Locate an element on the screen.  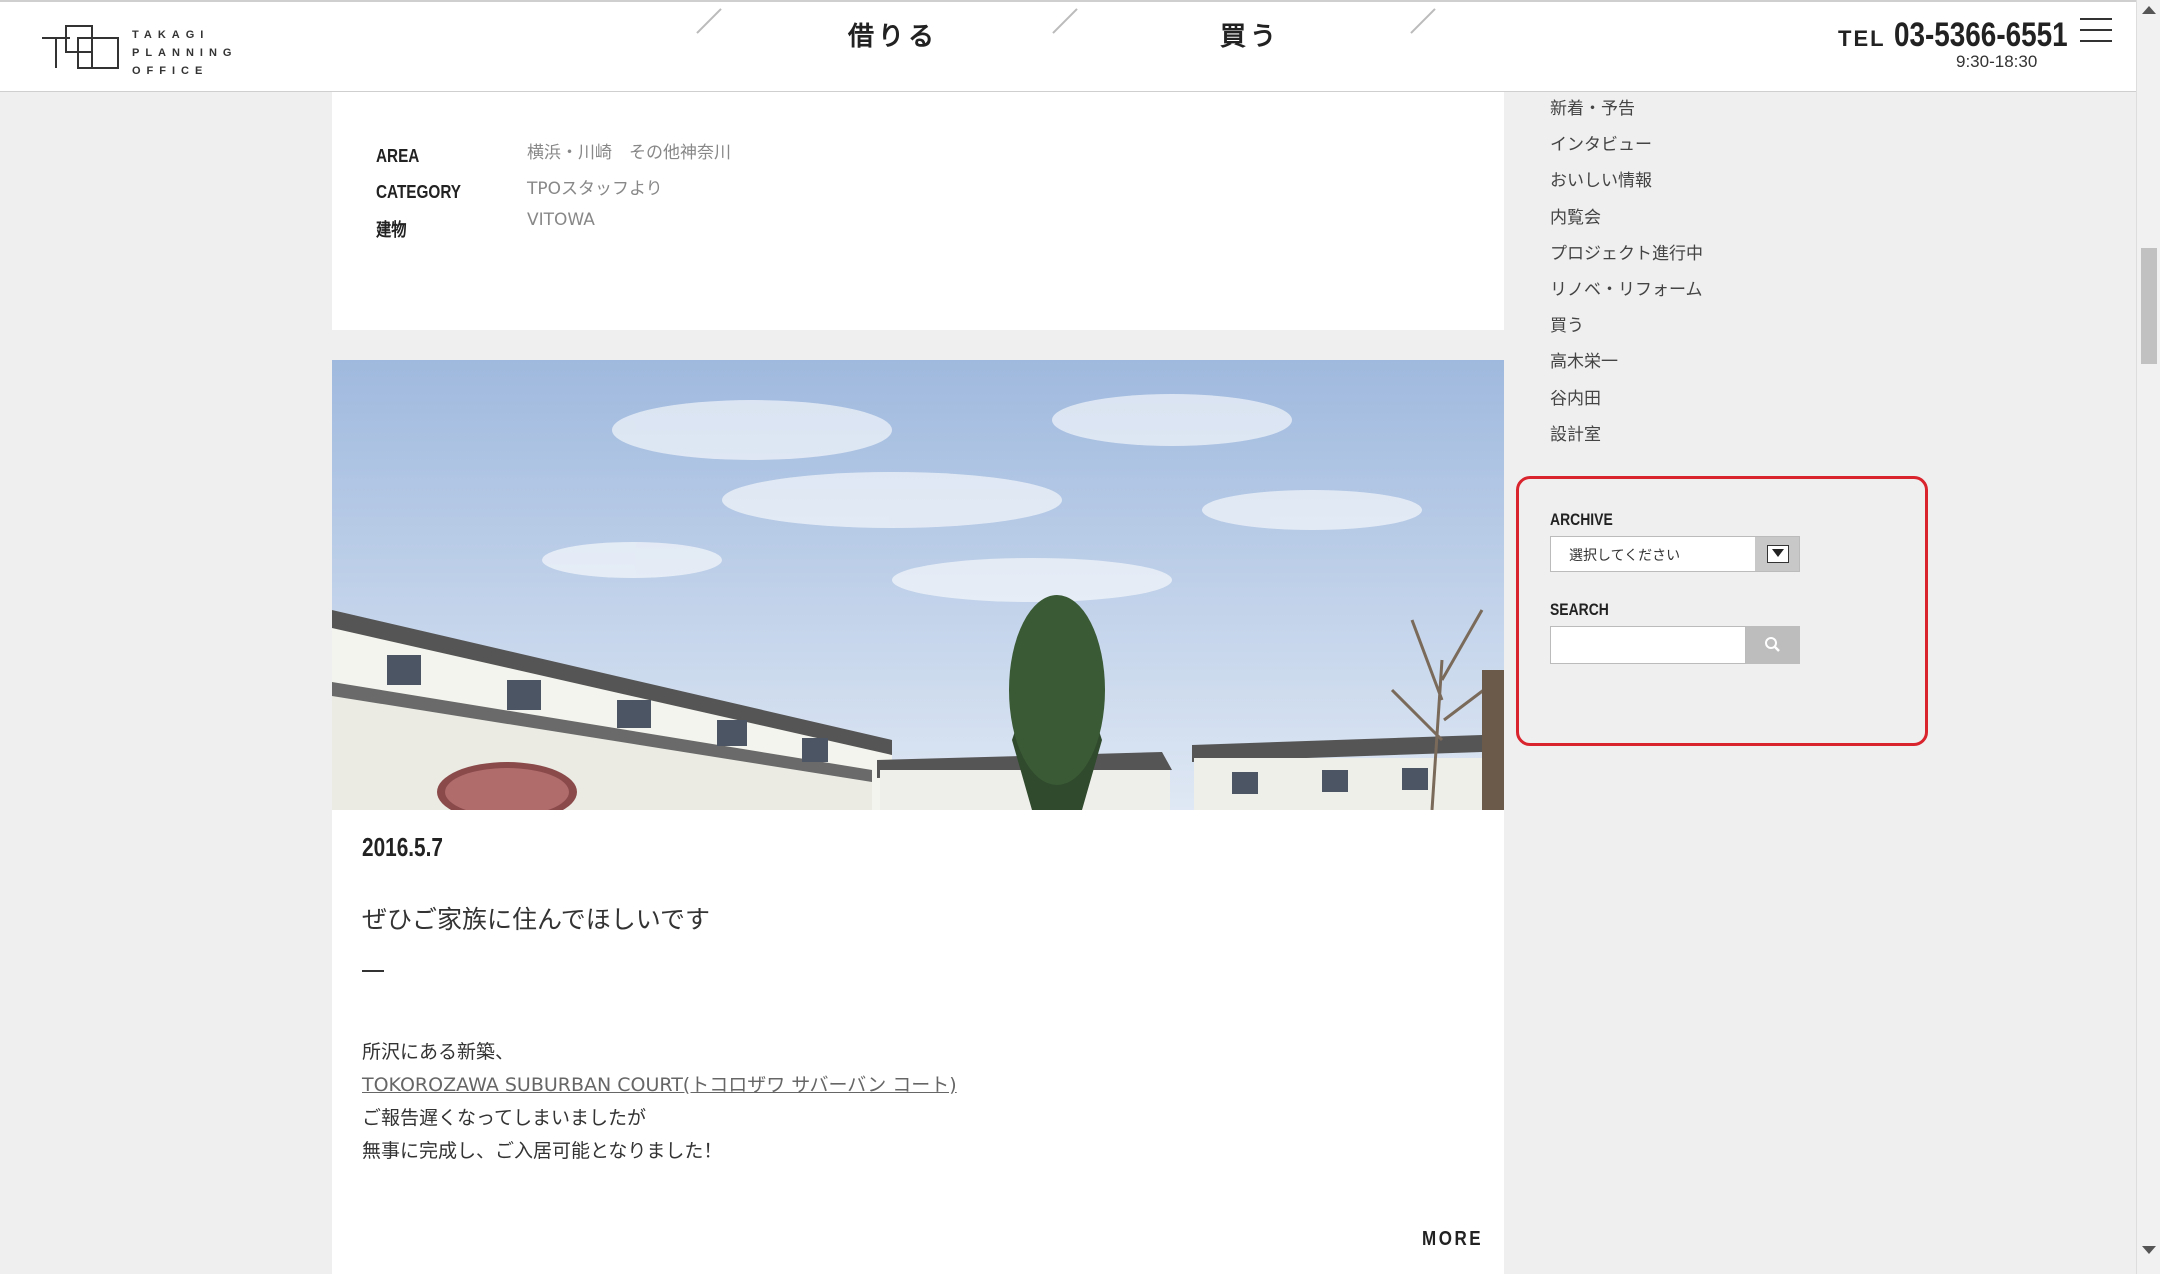
category-item: インタビュー is located at coordinates (1626, 150).